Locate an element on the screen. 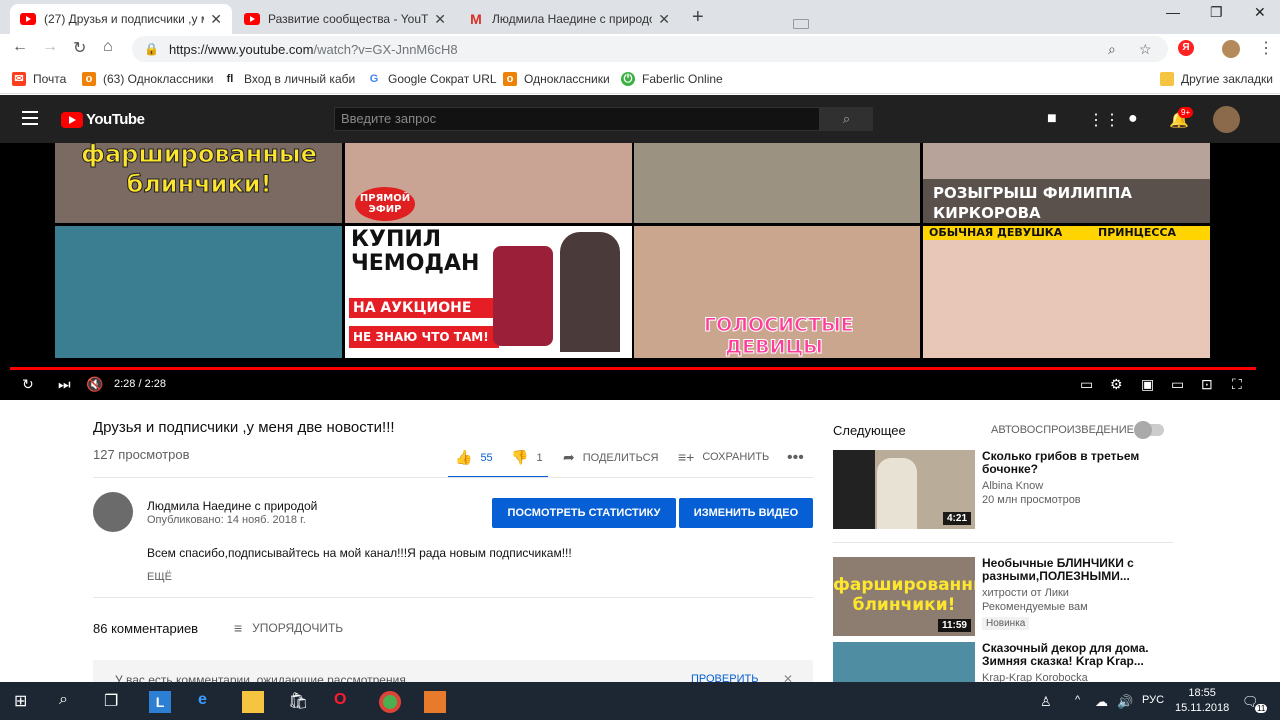  edit-video-button: ИЗМЕНИТЬ ВИДЕО is located at coordinates (746, 513).